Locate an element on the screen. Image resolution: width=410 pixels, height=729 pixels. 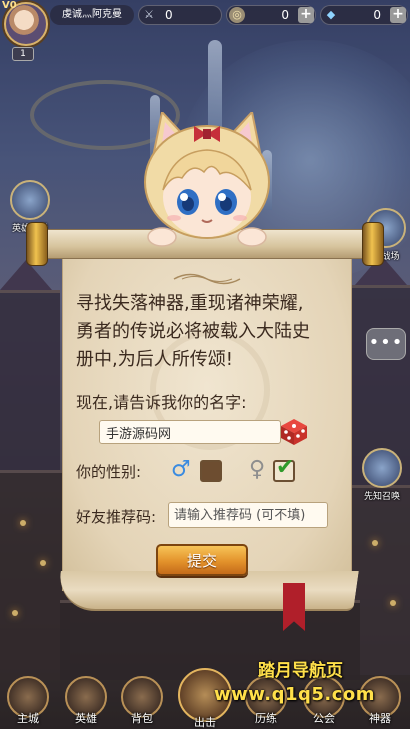
top-bar: V0 1 虔诚灬阿克曼 ⚔ 0 ◎ 0 + ◆ 0 + is located at coordinates (205, 30).